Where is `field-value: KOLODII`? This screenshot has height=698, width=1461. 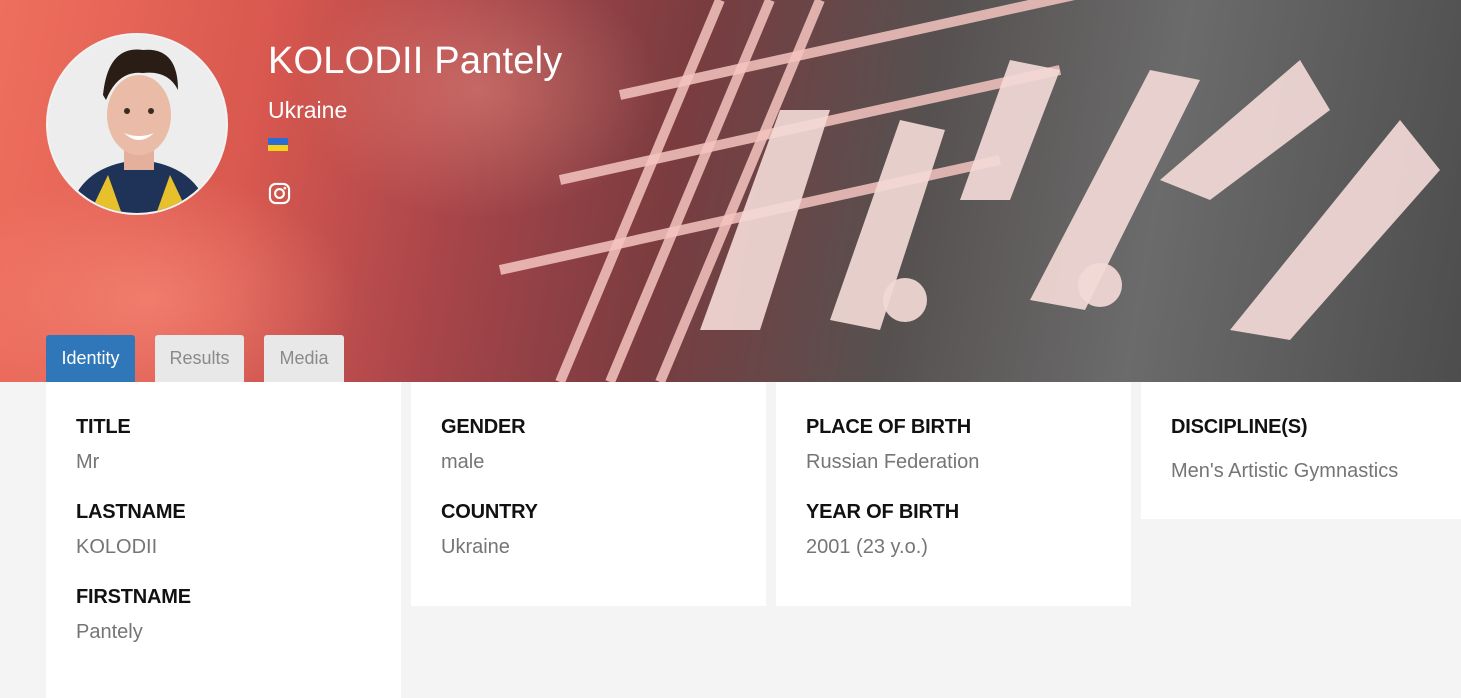 field-value: KOLODII is located at coordinates (117, 547).